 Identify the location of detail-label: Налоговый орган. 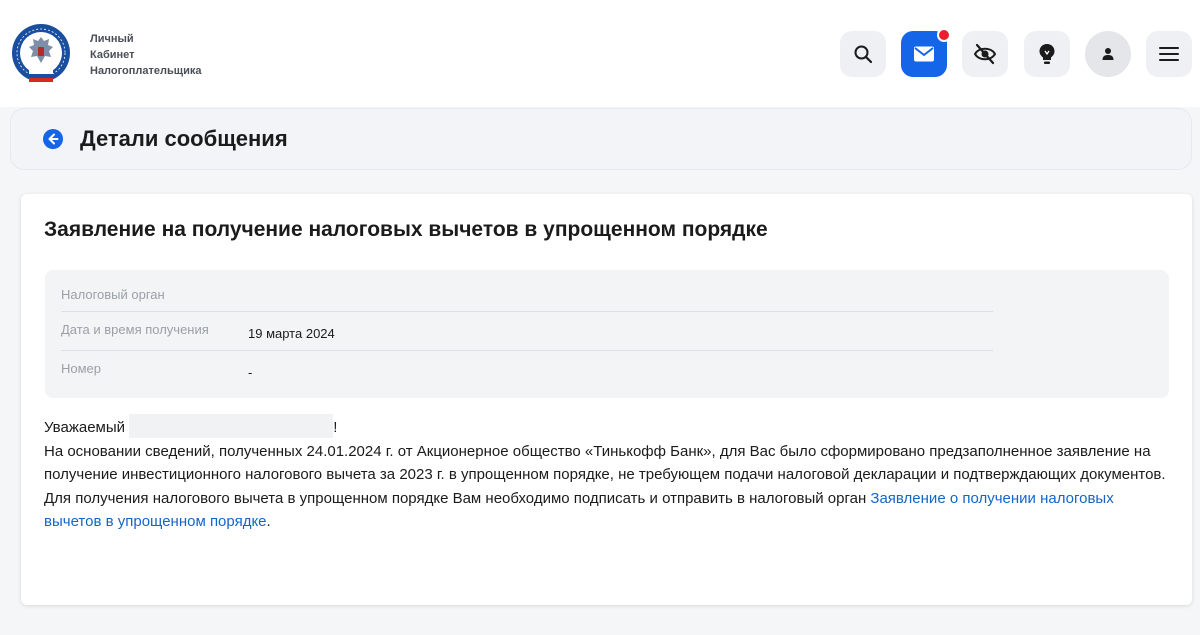
(113, 294).